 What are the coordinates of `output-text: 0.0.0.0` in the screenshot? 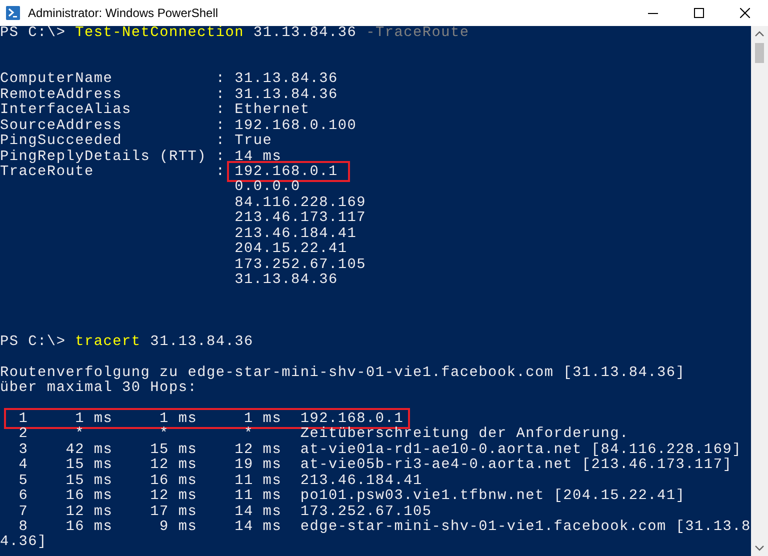 It's located at (267, 188).